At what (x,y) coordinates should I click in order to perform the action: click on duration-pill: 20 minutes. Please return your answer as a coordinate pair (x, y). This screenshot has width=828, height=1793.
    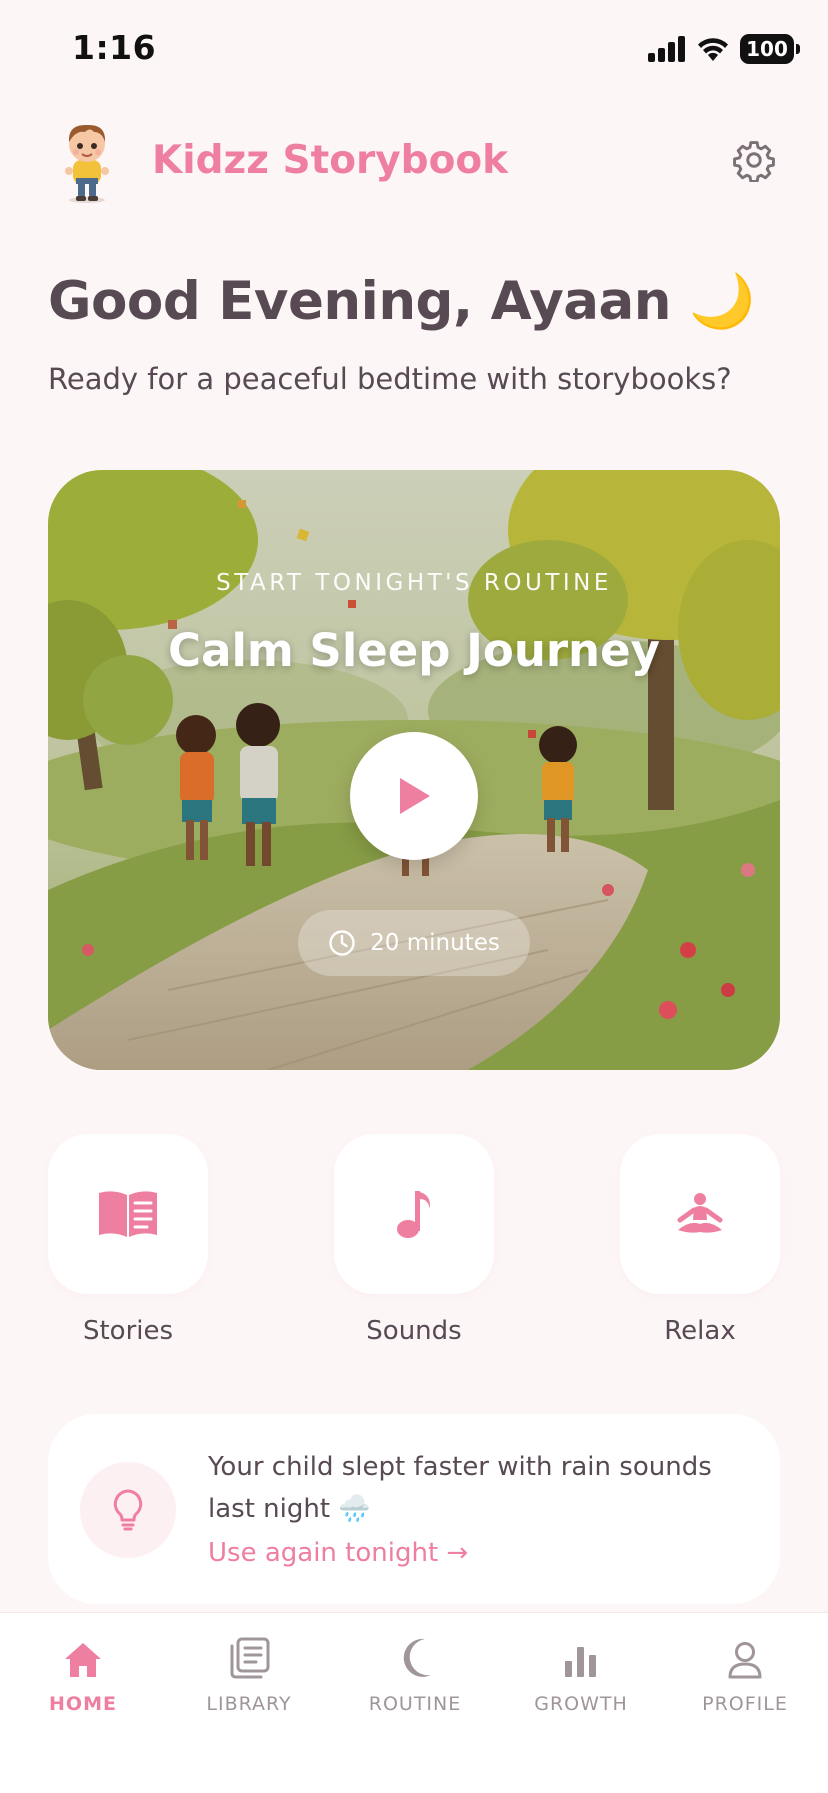
    Looking at the image, I should click on (414, 943).